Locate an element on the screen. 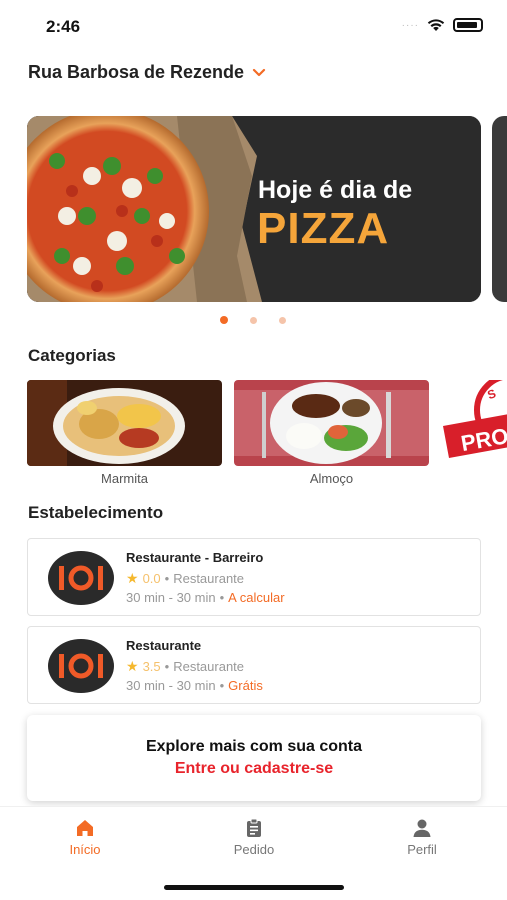 This screenshot has height=900, width=507. category-label: Almoço is located at coordinates (331, 478).